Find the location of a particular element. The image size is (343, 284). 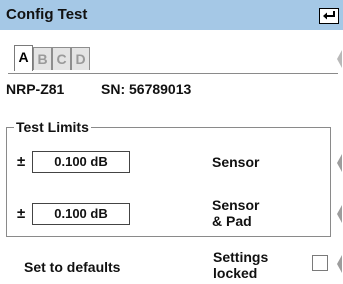

device-model: NRP-Z81 is located at coordinates (35, 89).